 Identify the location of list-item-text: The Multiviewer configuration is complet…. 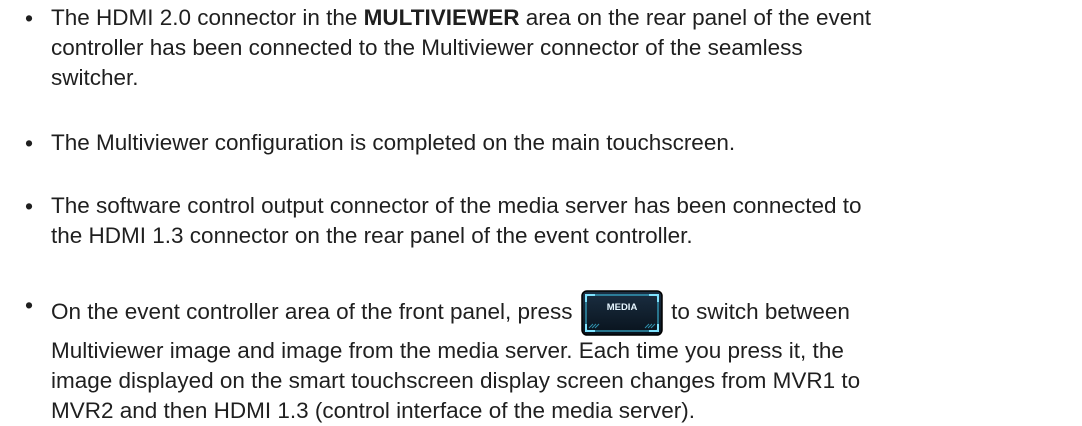
(561, 143).